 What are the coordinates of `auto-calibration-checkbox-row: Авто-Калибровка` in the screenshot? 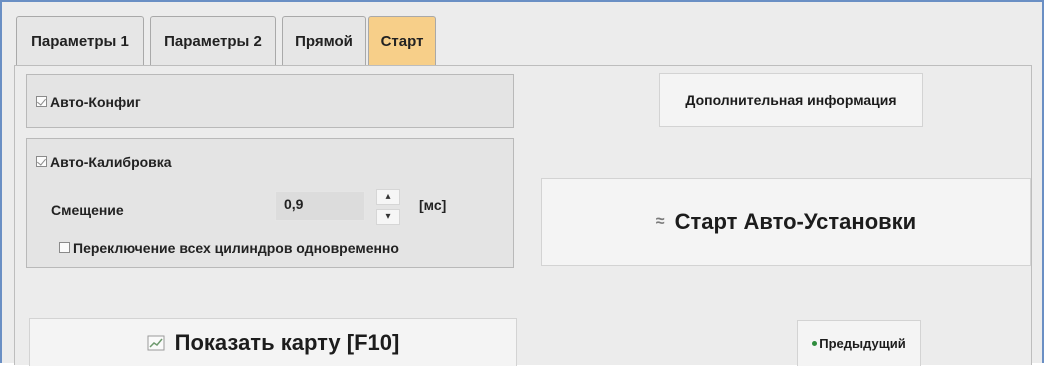 It's located at (104, 162).